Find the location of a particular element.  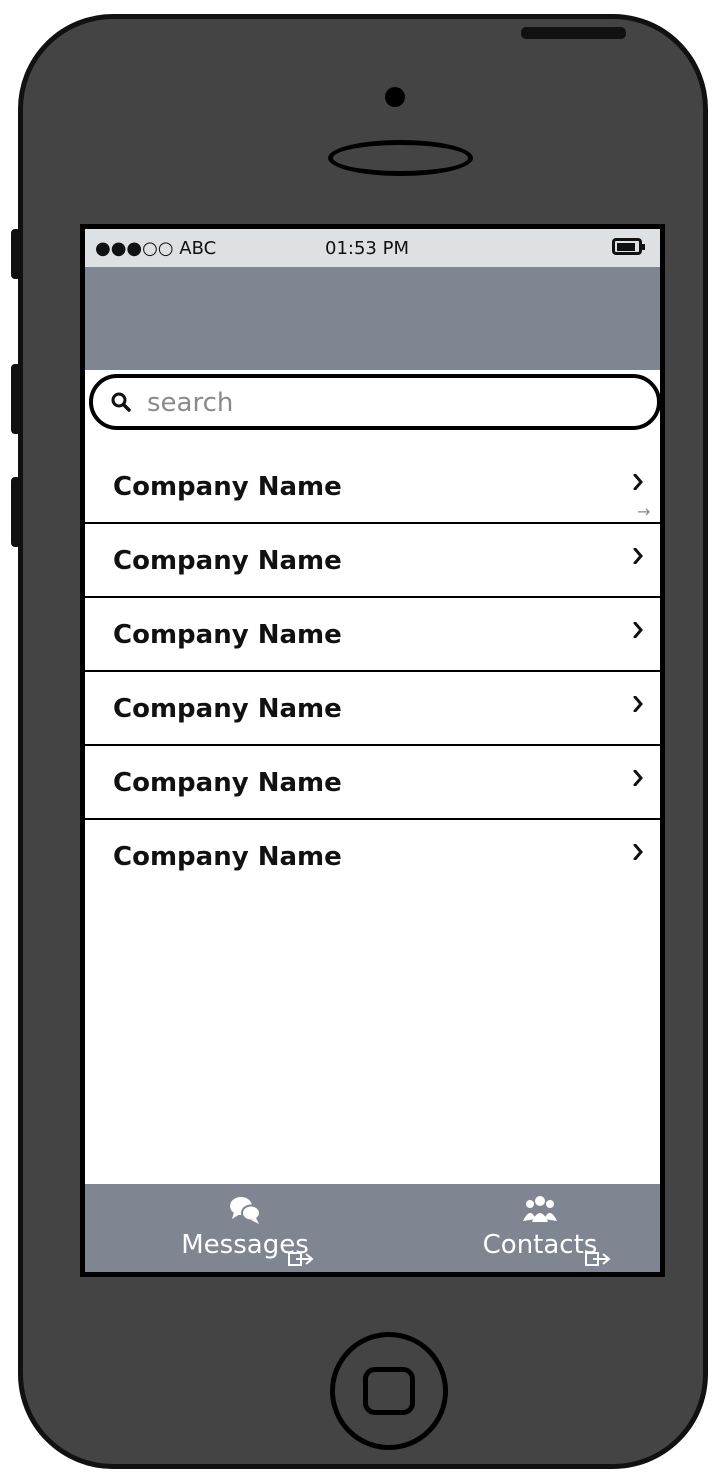

navigation-bar is located at coordinates (372, 318).